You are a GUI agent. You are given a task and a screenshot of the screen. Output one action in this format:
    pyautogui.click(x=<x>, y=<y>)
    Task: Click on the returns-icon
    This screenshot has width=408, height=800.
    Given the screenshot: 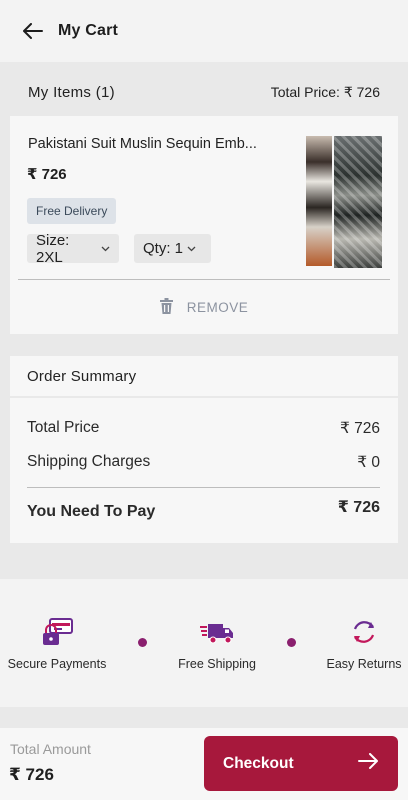 What is the action you would take?
    pyautogui.click(x=364, y=634)
    